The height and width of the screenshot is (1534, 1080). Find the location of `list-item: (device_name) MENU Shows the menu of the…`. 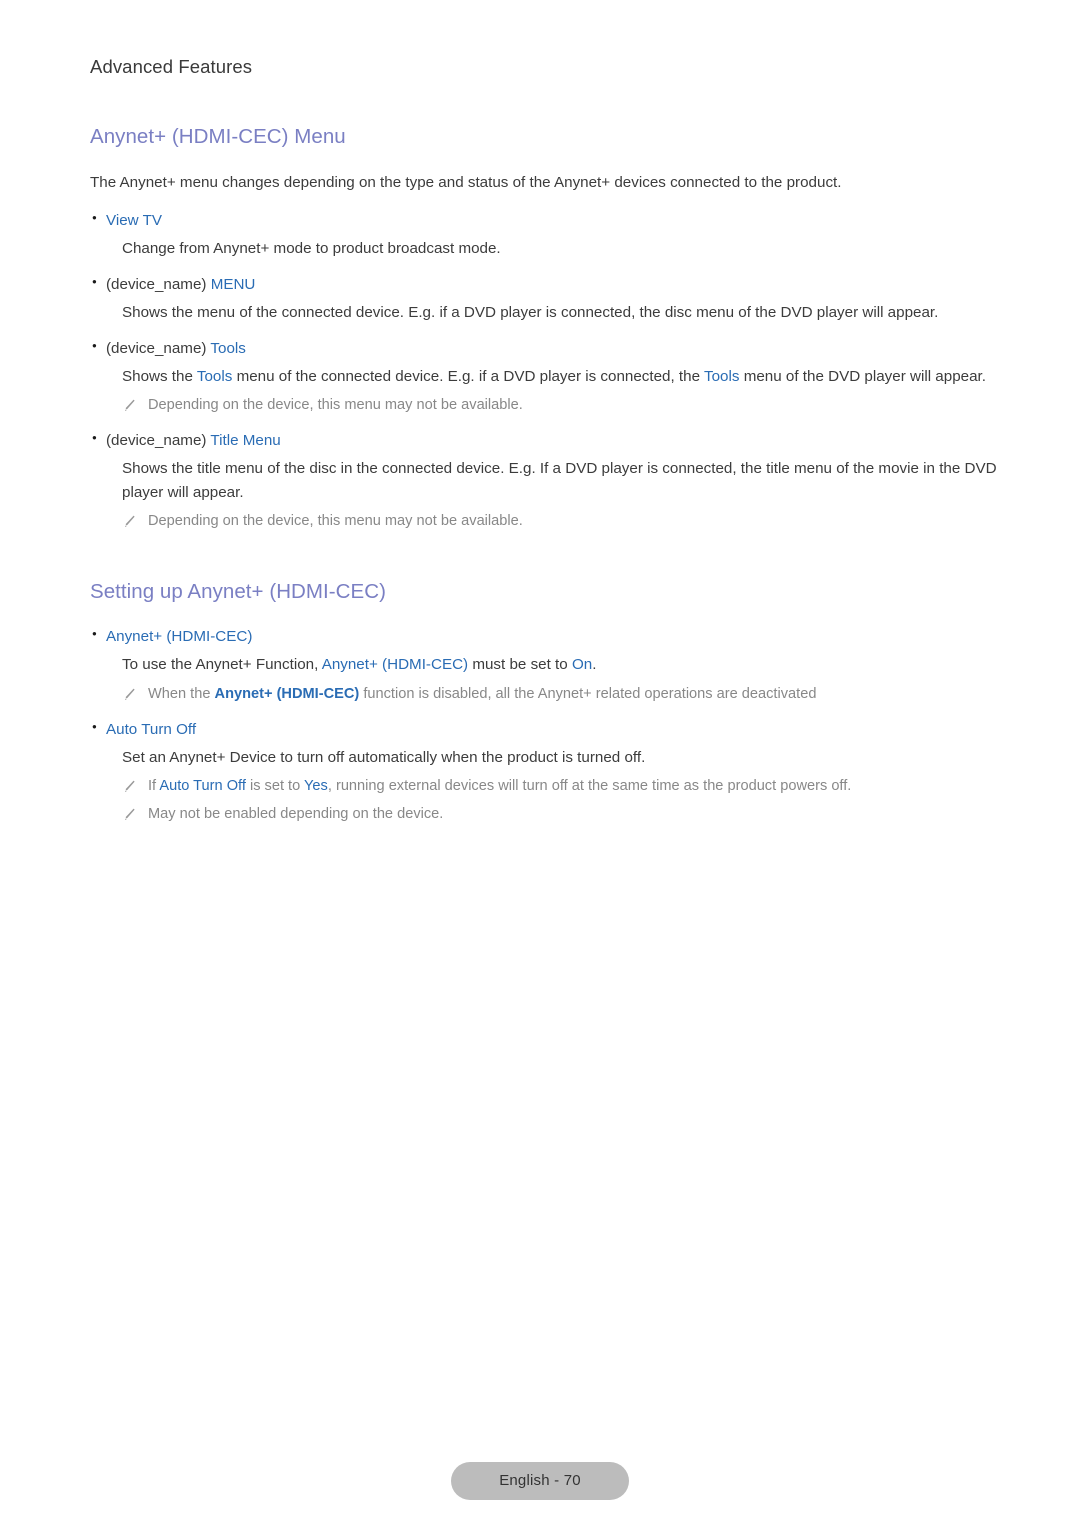

list-item: (device_name) MENU Shows the menu of the… is located at coordinates (555, 299).